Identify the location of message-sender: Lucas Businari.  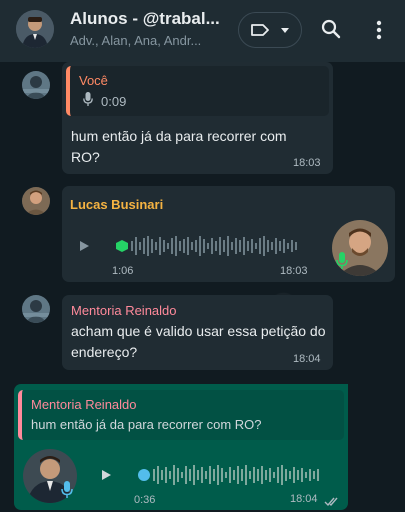
(117, 204).